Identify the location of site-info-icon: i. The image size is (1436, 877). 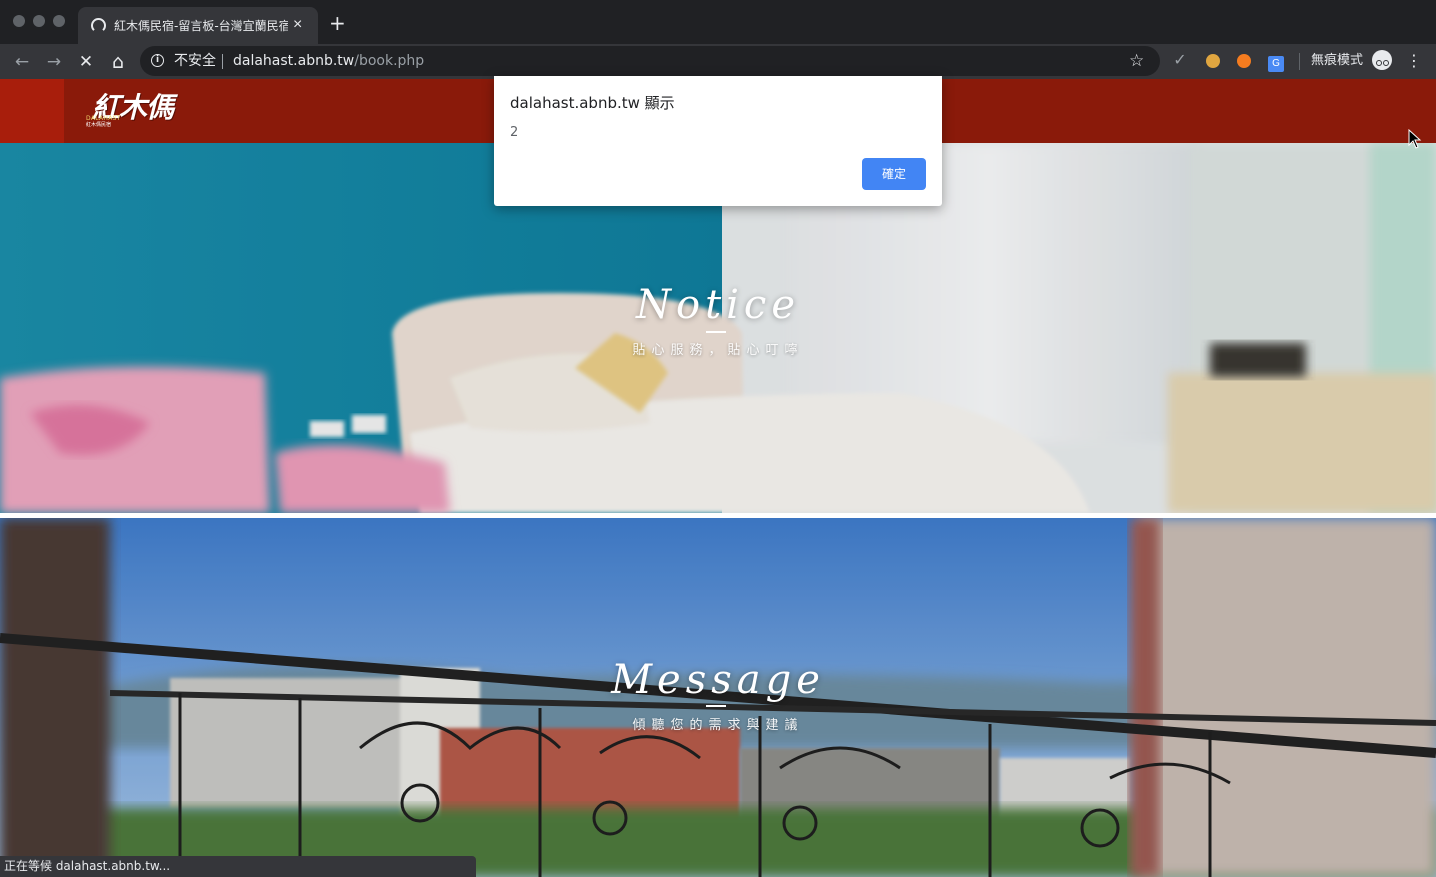
(157, 60).